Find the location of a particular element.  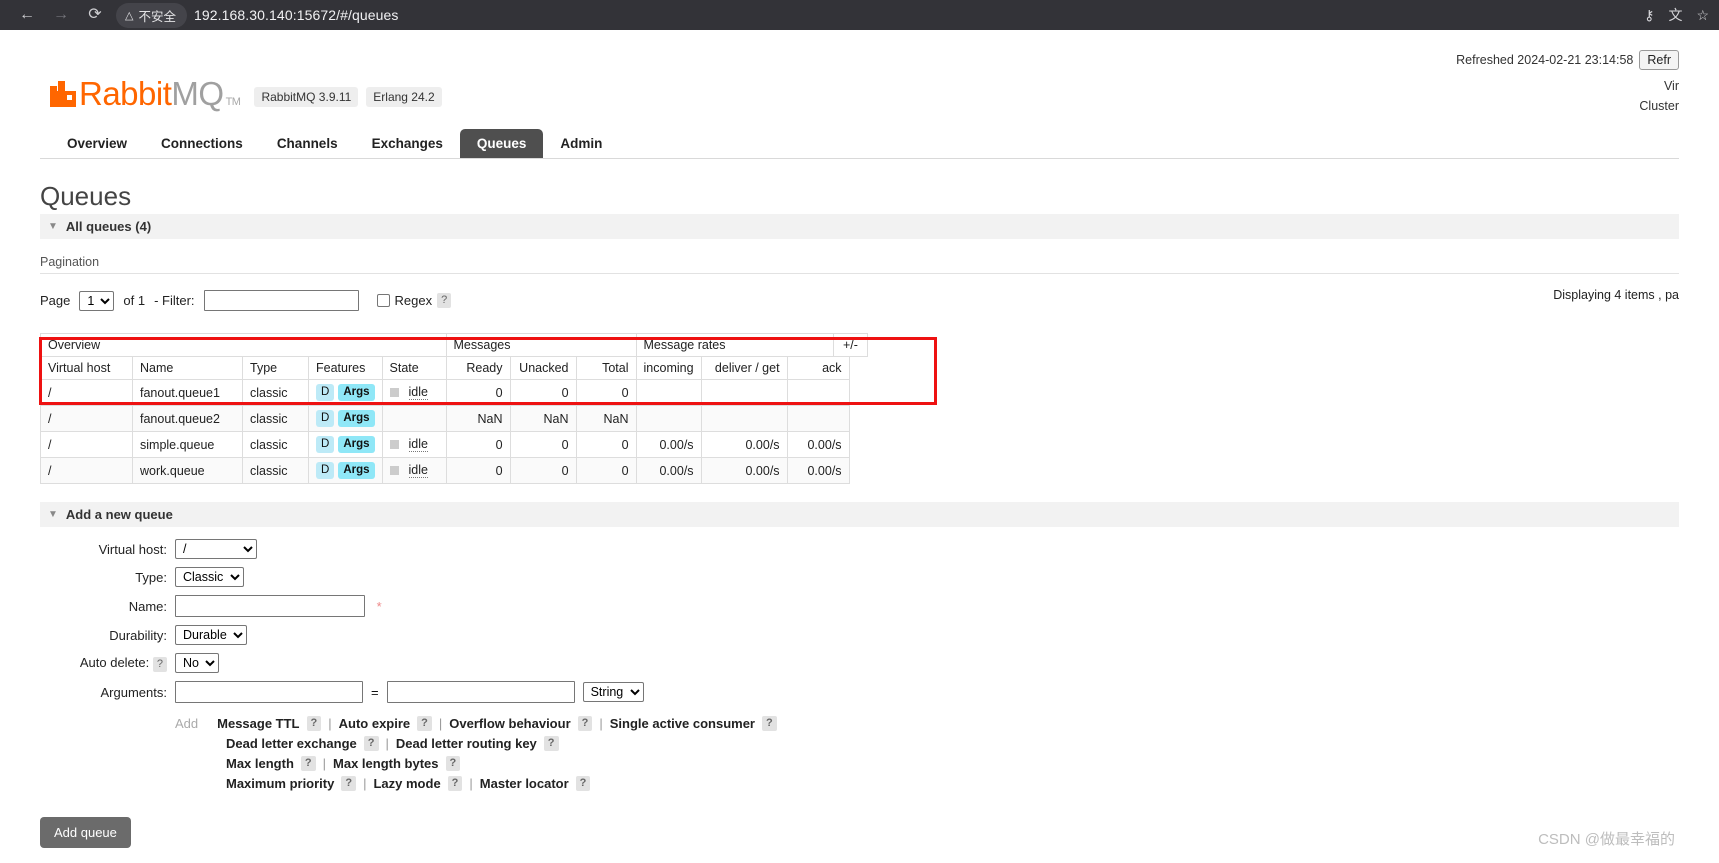

hint-lazy-mode: Lazy mode is located at coordinates (406, 783).